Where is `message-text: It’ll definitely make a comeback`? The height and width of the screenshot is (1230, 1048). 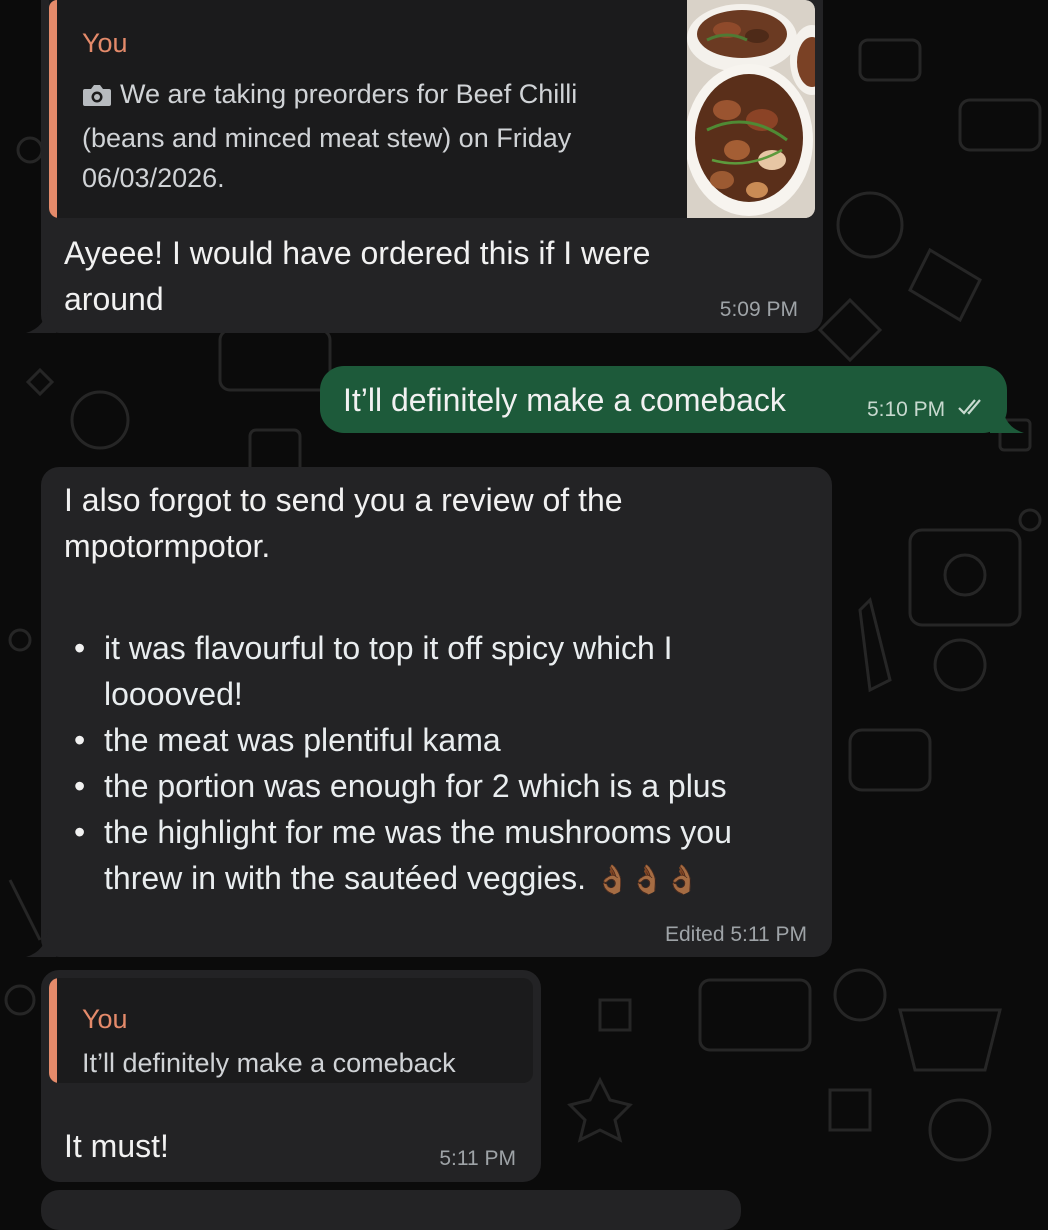
message-text: It’ll definitely make a comeback is located at coordinates (564, 400).